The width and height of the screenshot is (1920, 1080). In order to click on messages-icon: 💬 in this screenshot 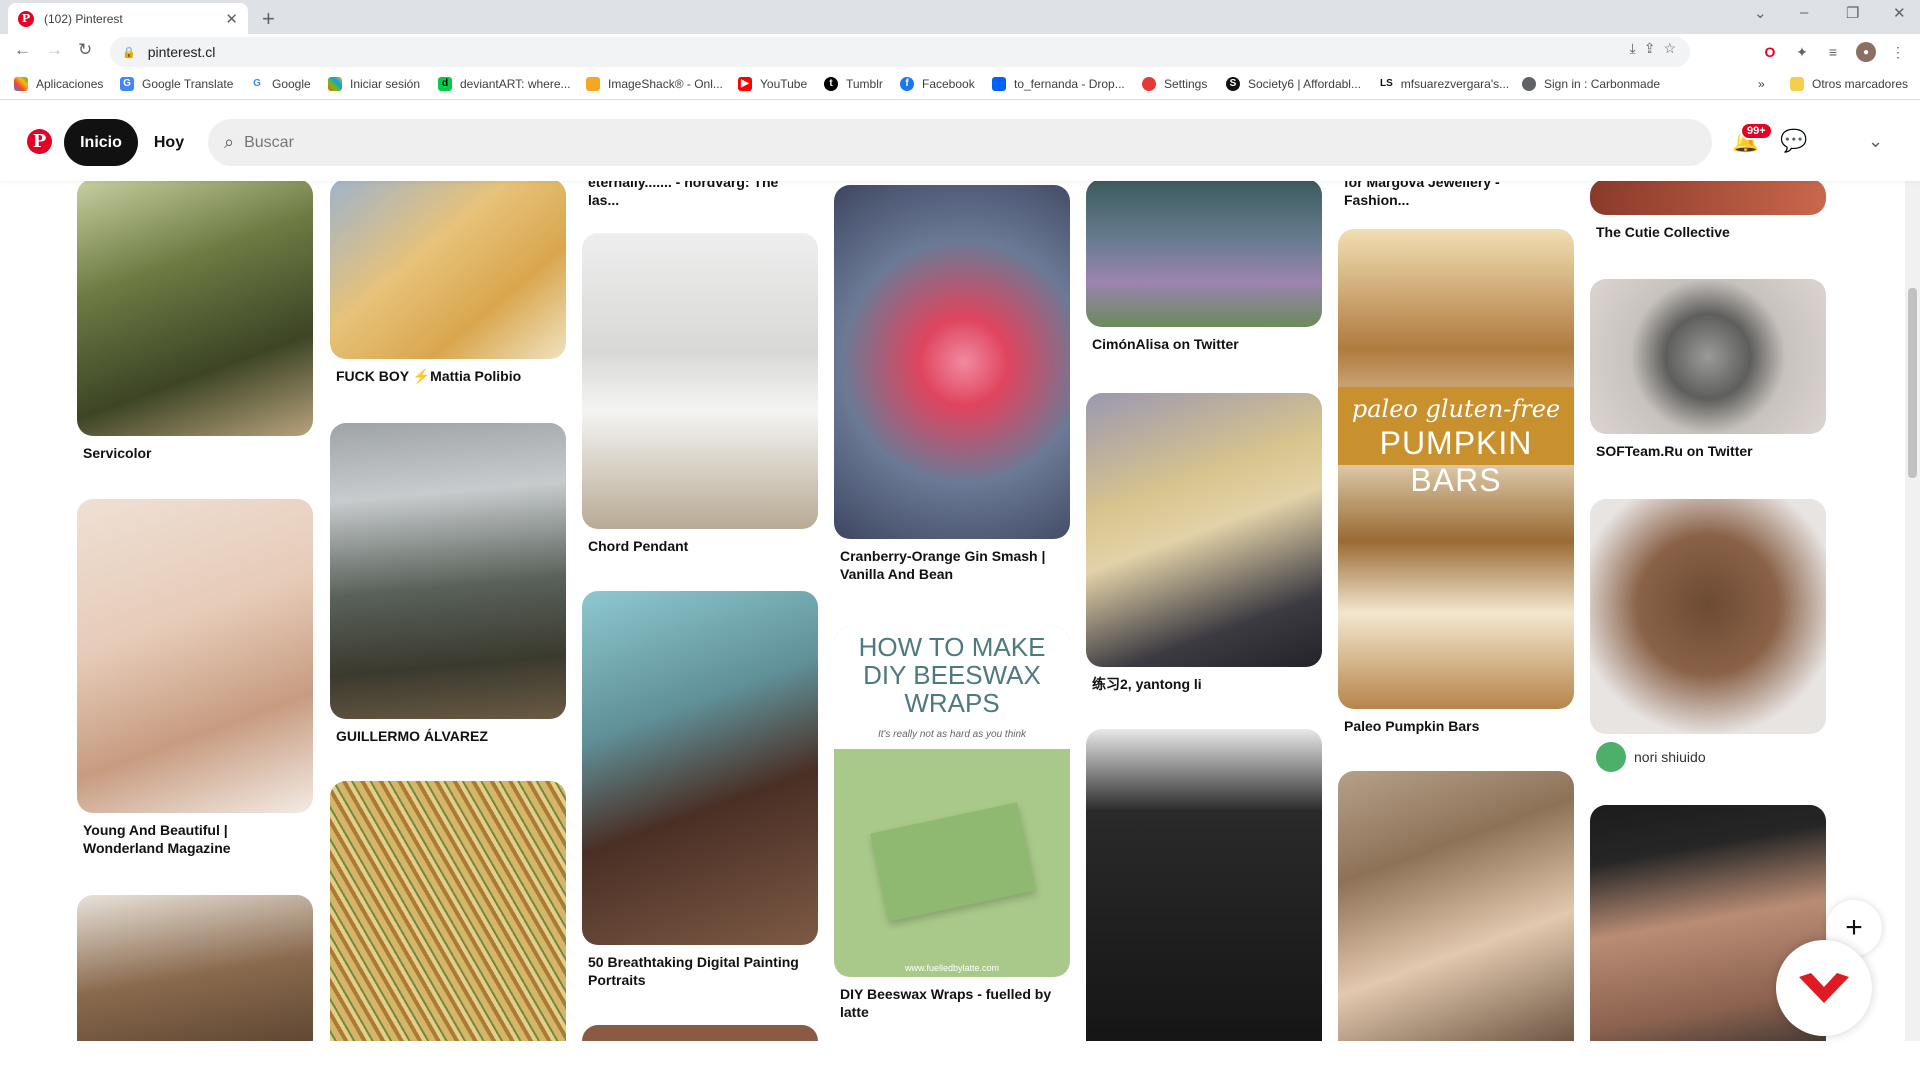, I will do `click(1793, 141)`.